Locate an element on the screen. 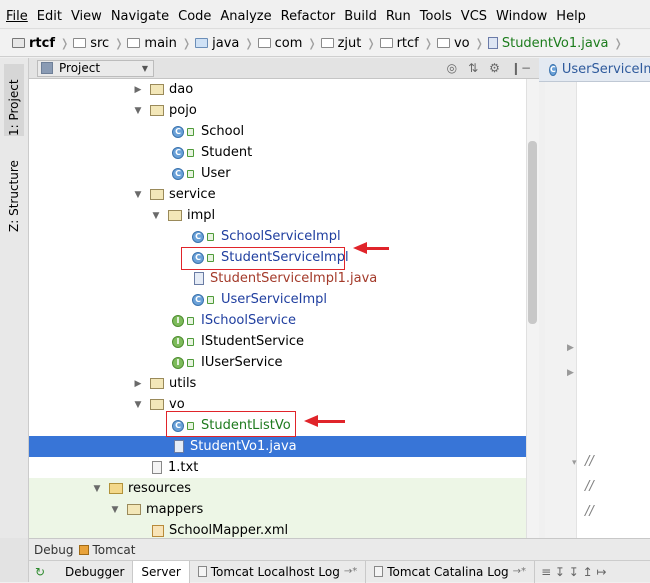  menu-view: View is located at coordinates (86, 16).